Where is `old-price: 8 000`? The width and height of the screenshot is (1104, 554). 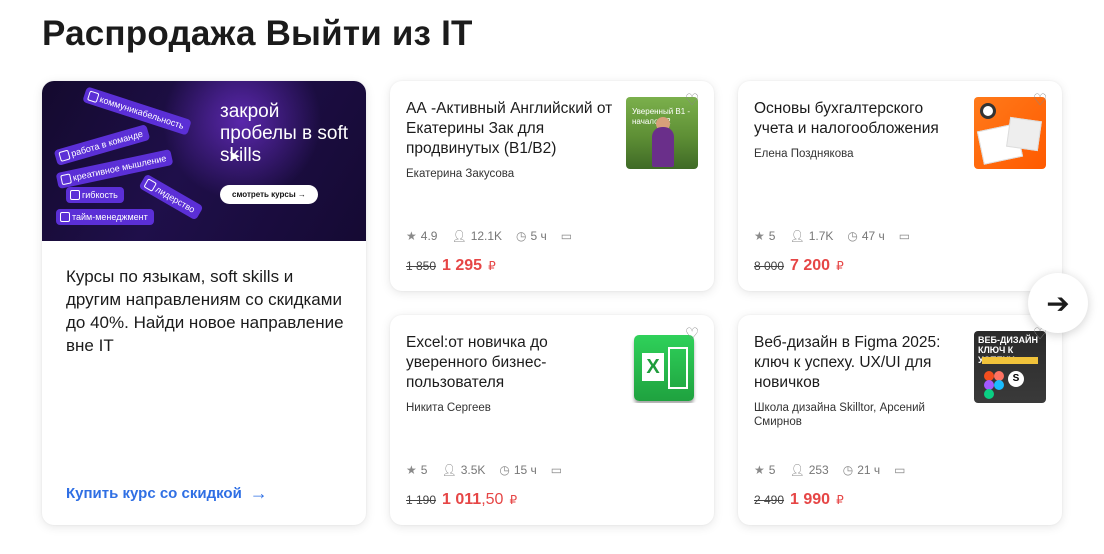 old-price: 8 000 is located at coordinates (769, 266).